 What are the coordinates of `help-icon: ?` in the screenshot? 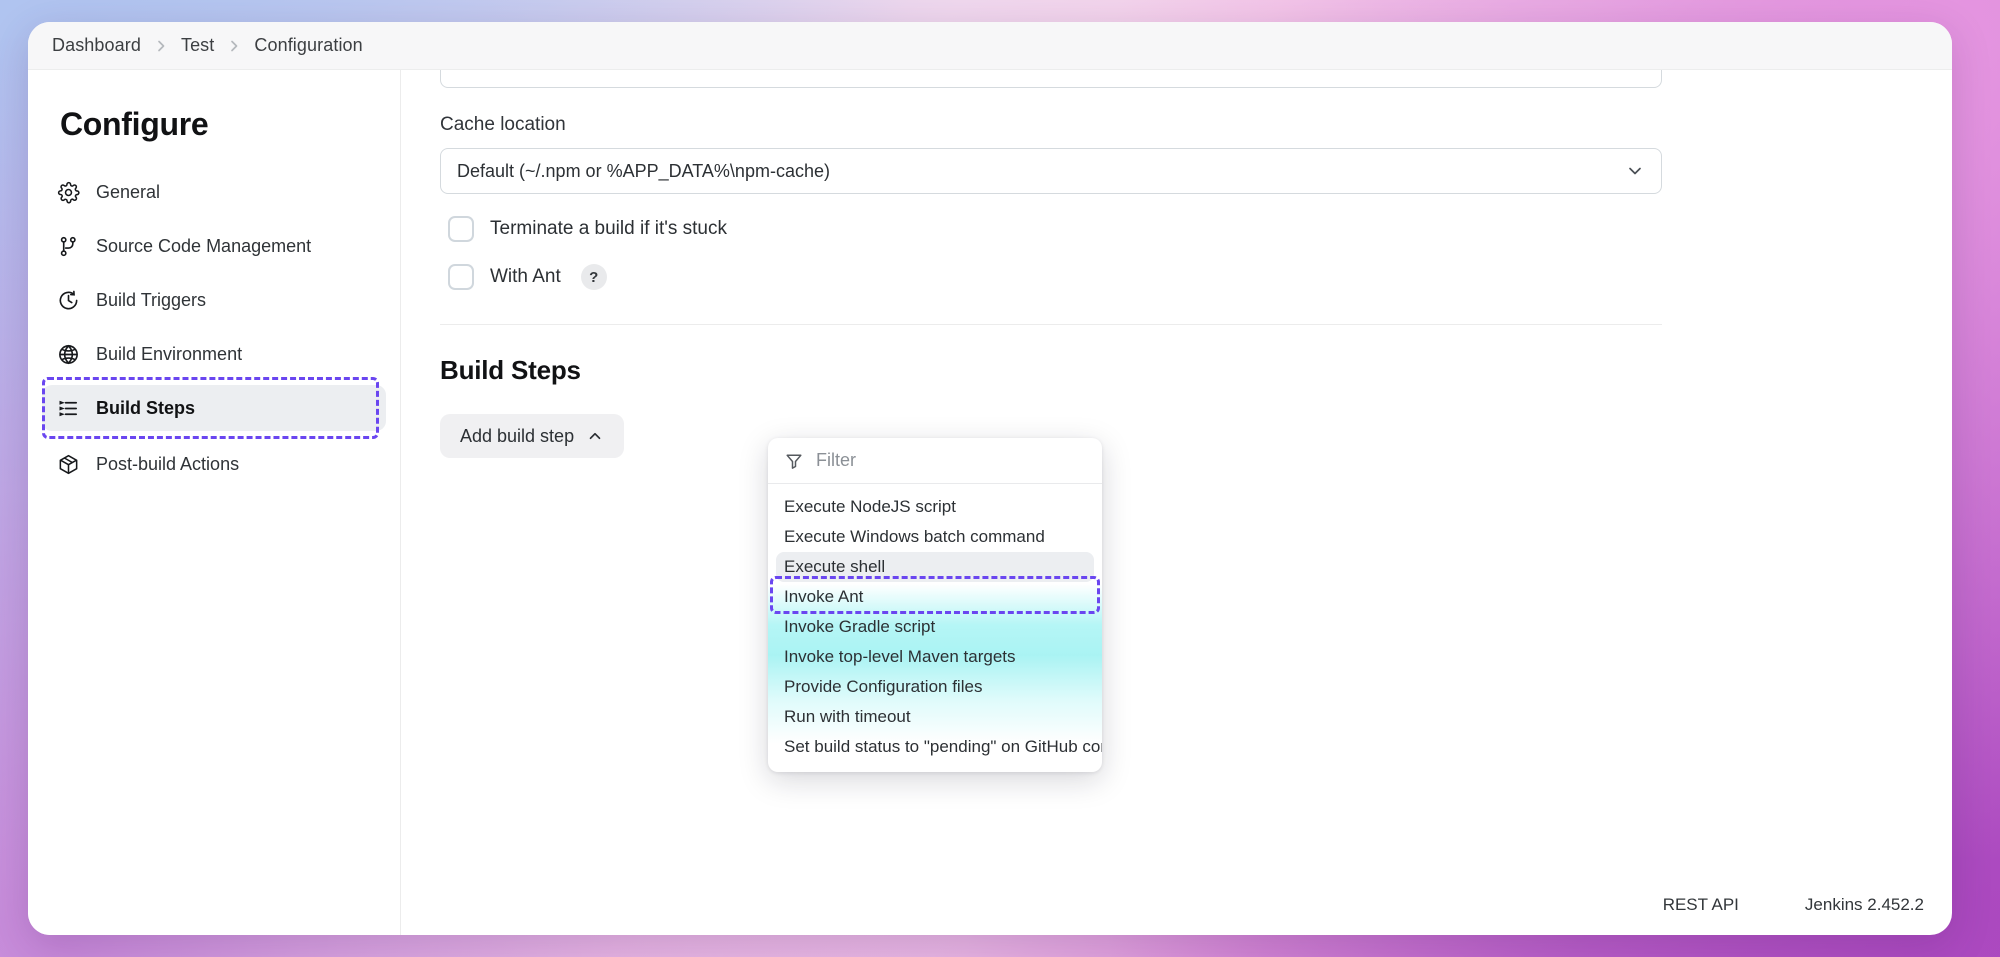 It's located at (593, 277).